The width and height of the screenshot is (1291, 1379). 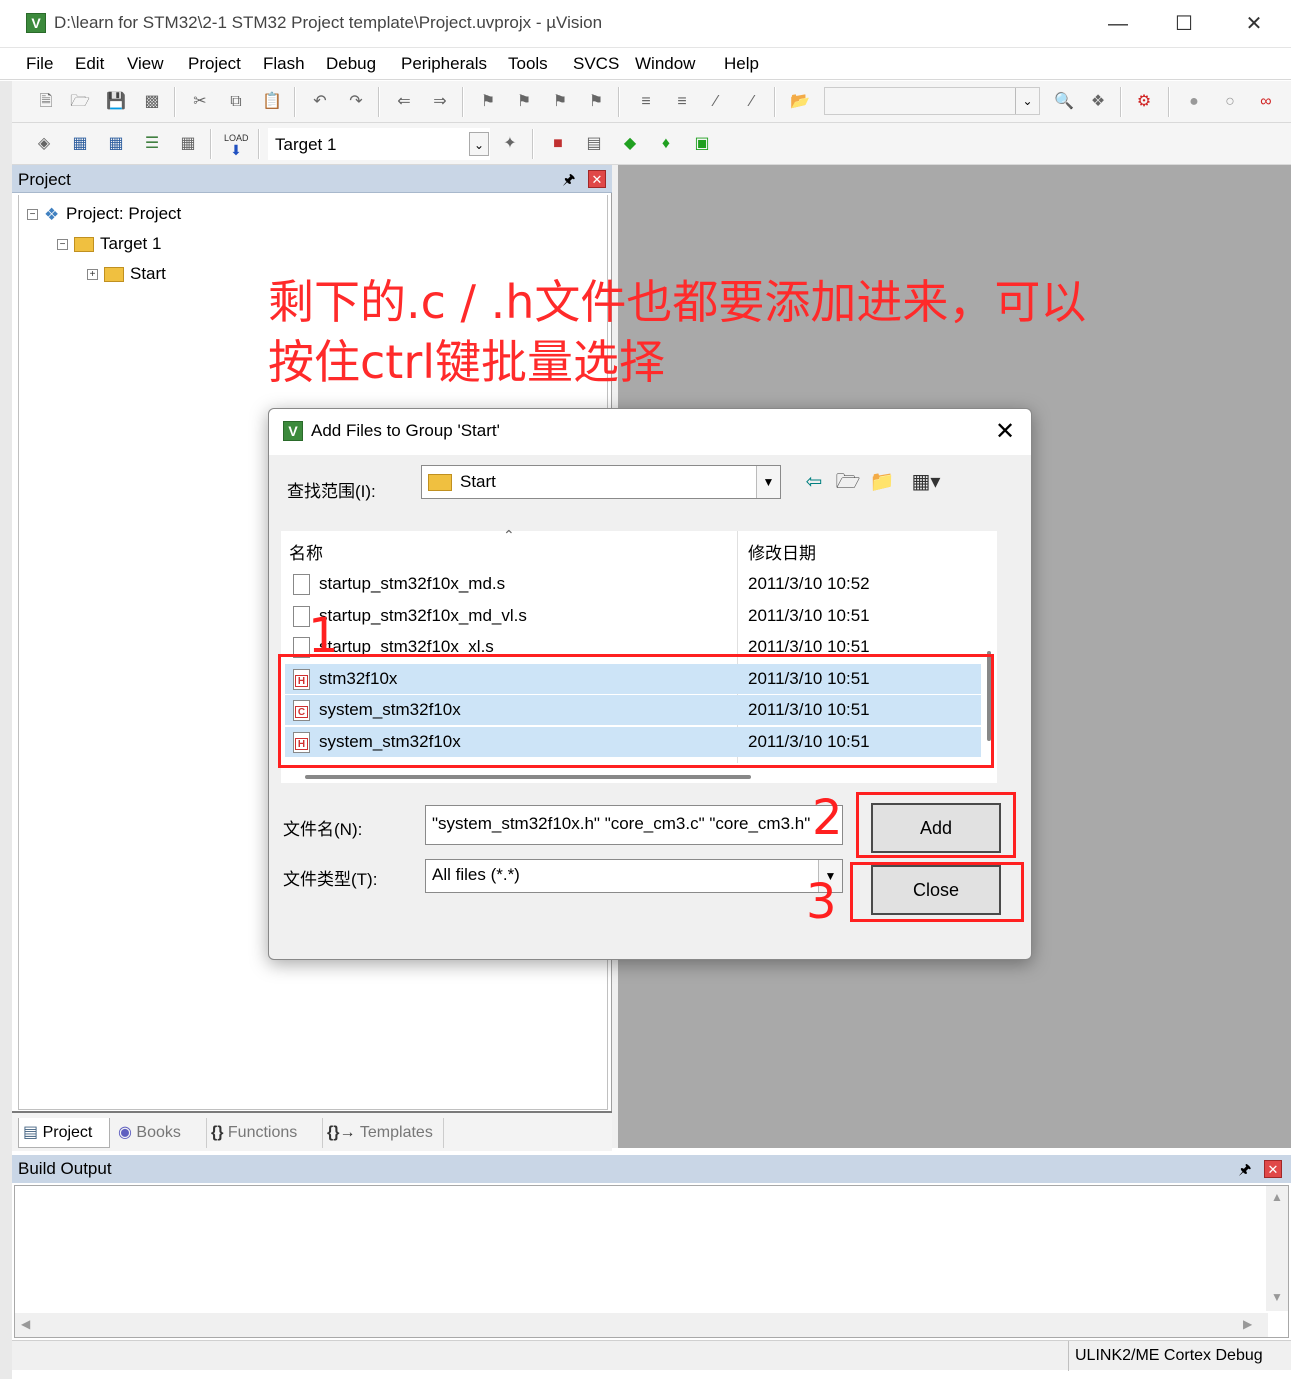 I want to click on view-menu-icon: ▦▾, so click(x=926, y=482).